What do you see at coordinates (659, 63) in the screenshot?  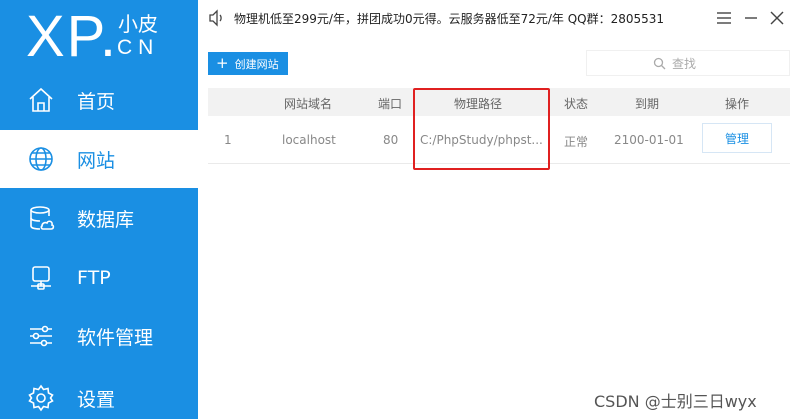 I see `search-icon` at bounding box center [659, 63].